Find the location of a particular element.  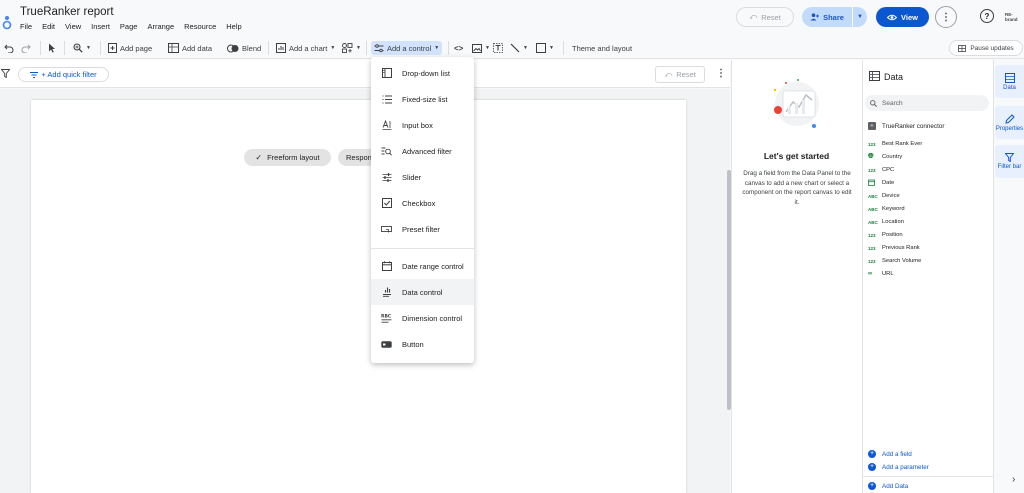

field-item: 123 Best Rank Ever is located at coordinates (895, 144).